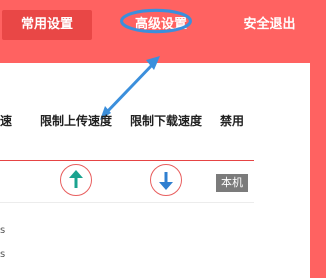  I want to click on download-limit-button, so click(166, 180).